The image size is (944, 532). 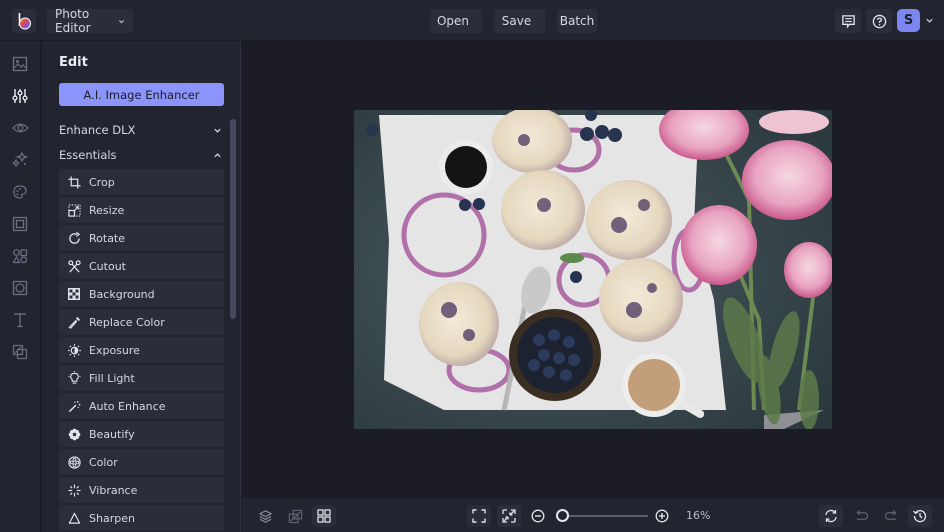 What do you see at coordinates (140, 155) in the screenshot?
I see `section-essentials: Essentials` at bounding box center [140, 155].